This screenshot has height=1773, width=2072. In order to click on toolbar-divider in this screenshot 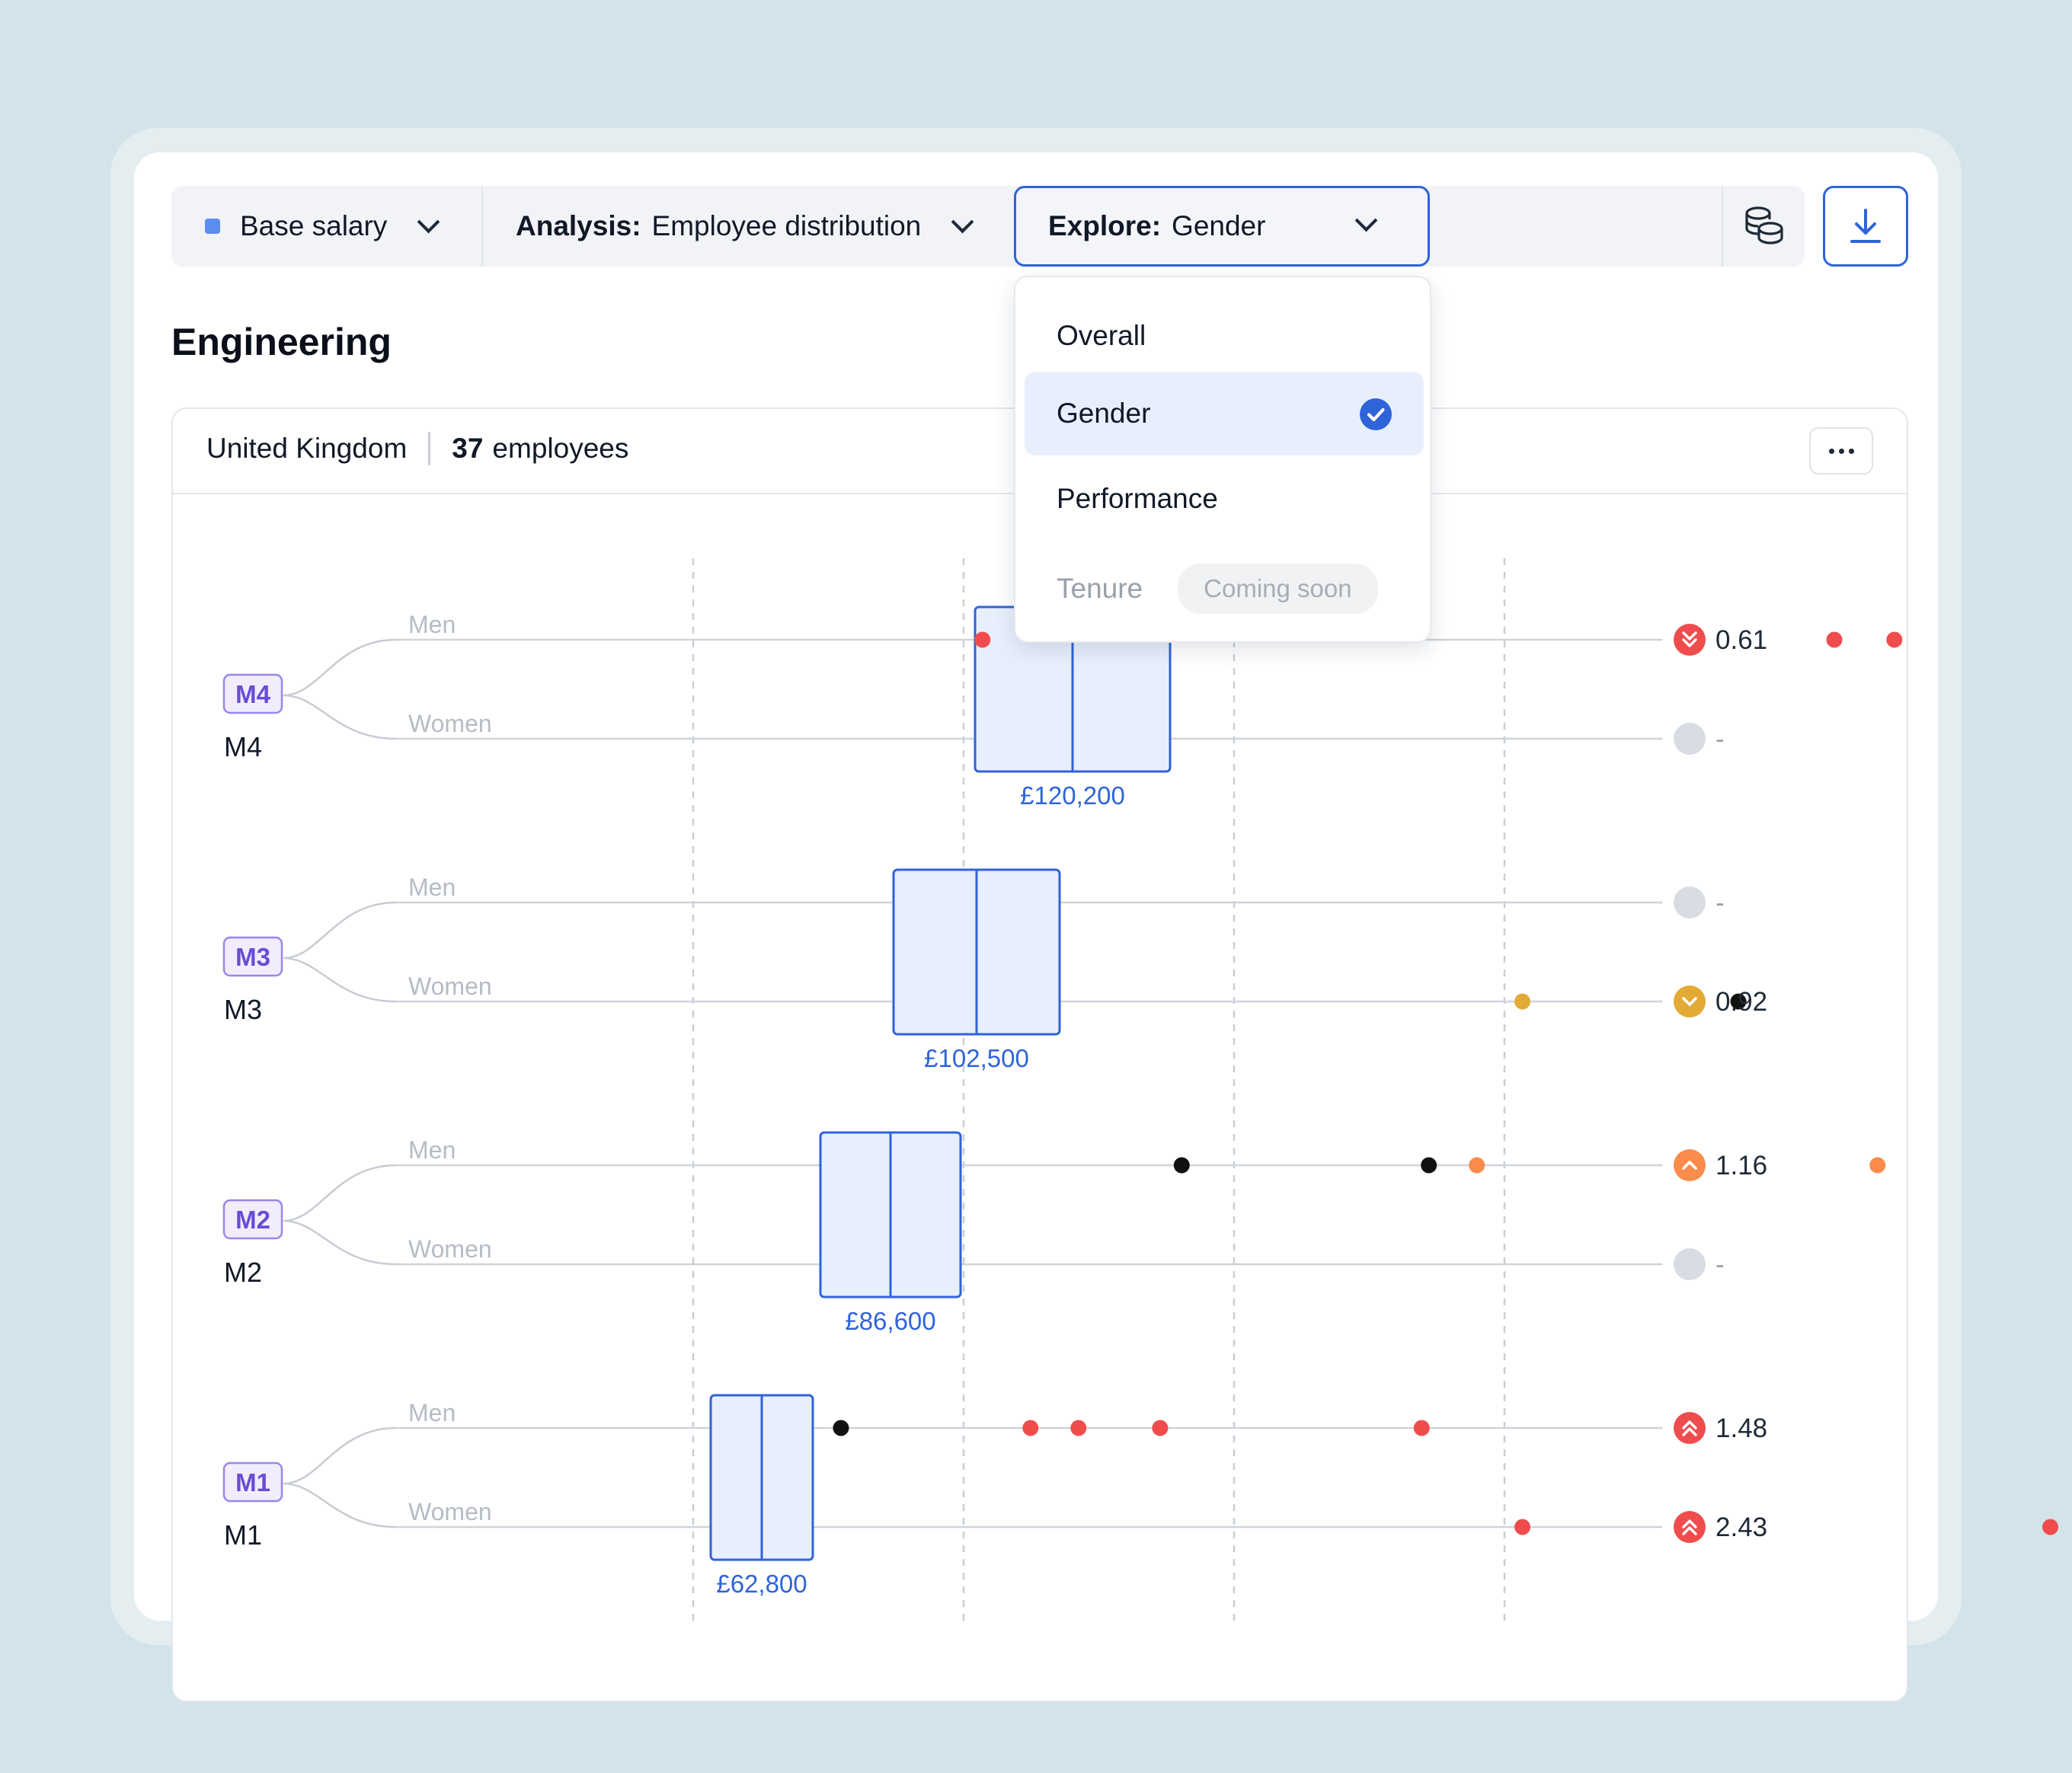, I will do `click(482, 226)`.